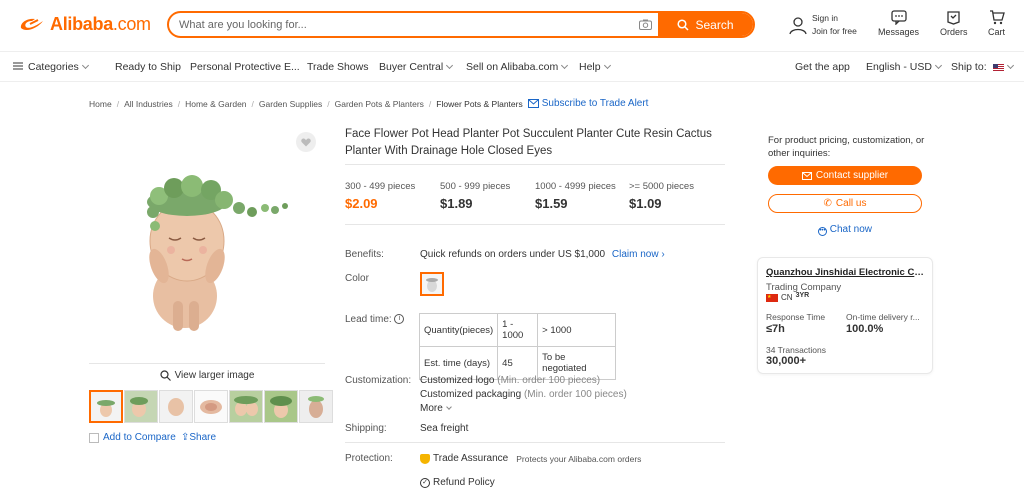 Image resolution: width=1024 pixels, height=495 pixels. I want to click on alibaba-logo-icon, so click(31, 24).